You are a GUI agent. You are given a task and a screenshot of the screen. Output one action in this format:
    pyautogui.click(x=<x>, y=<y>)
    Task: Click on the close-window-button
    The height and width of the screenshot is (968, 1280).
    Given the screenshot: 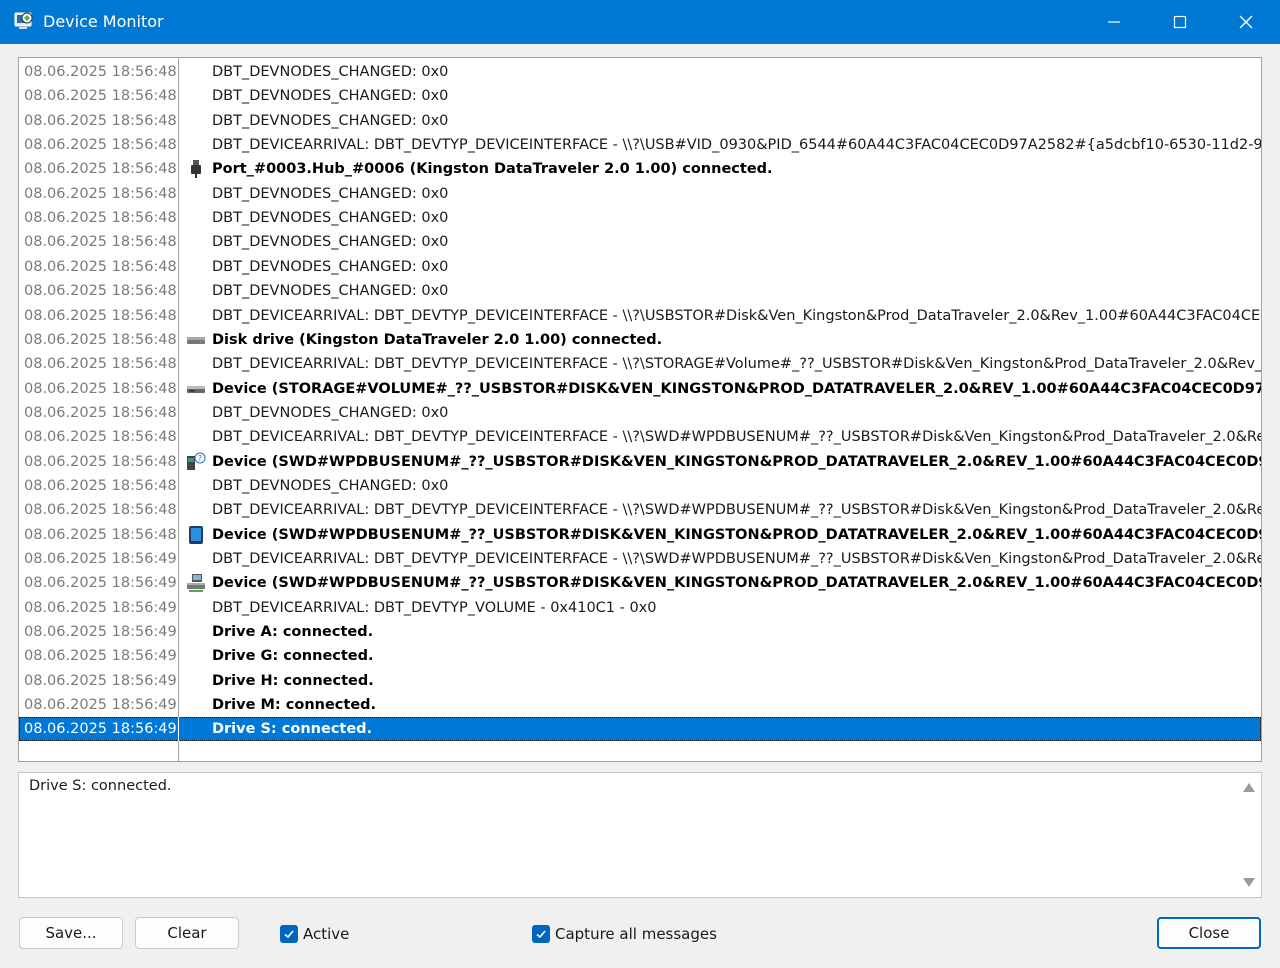 What is the action you would take?
    pyautogui.click(x=1246, y=22)
    